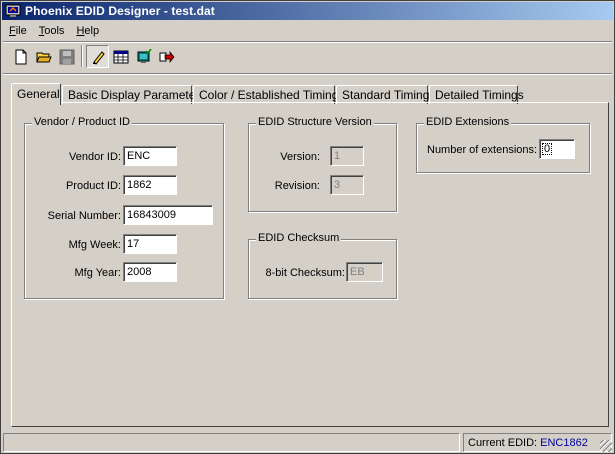 Image resolution: width=615 pixels, height=454 pixels. I want to click on open-folder-icon, so click(43, 57).